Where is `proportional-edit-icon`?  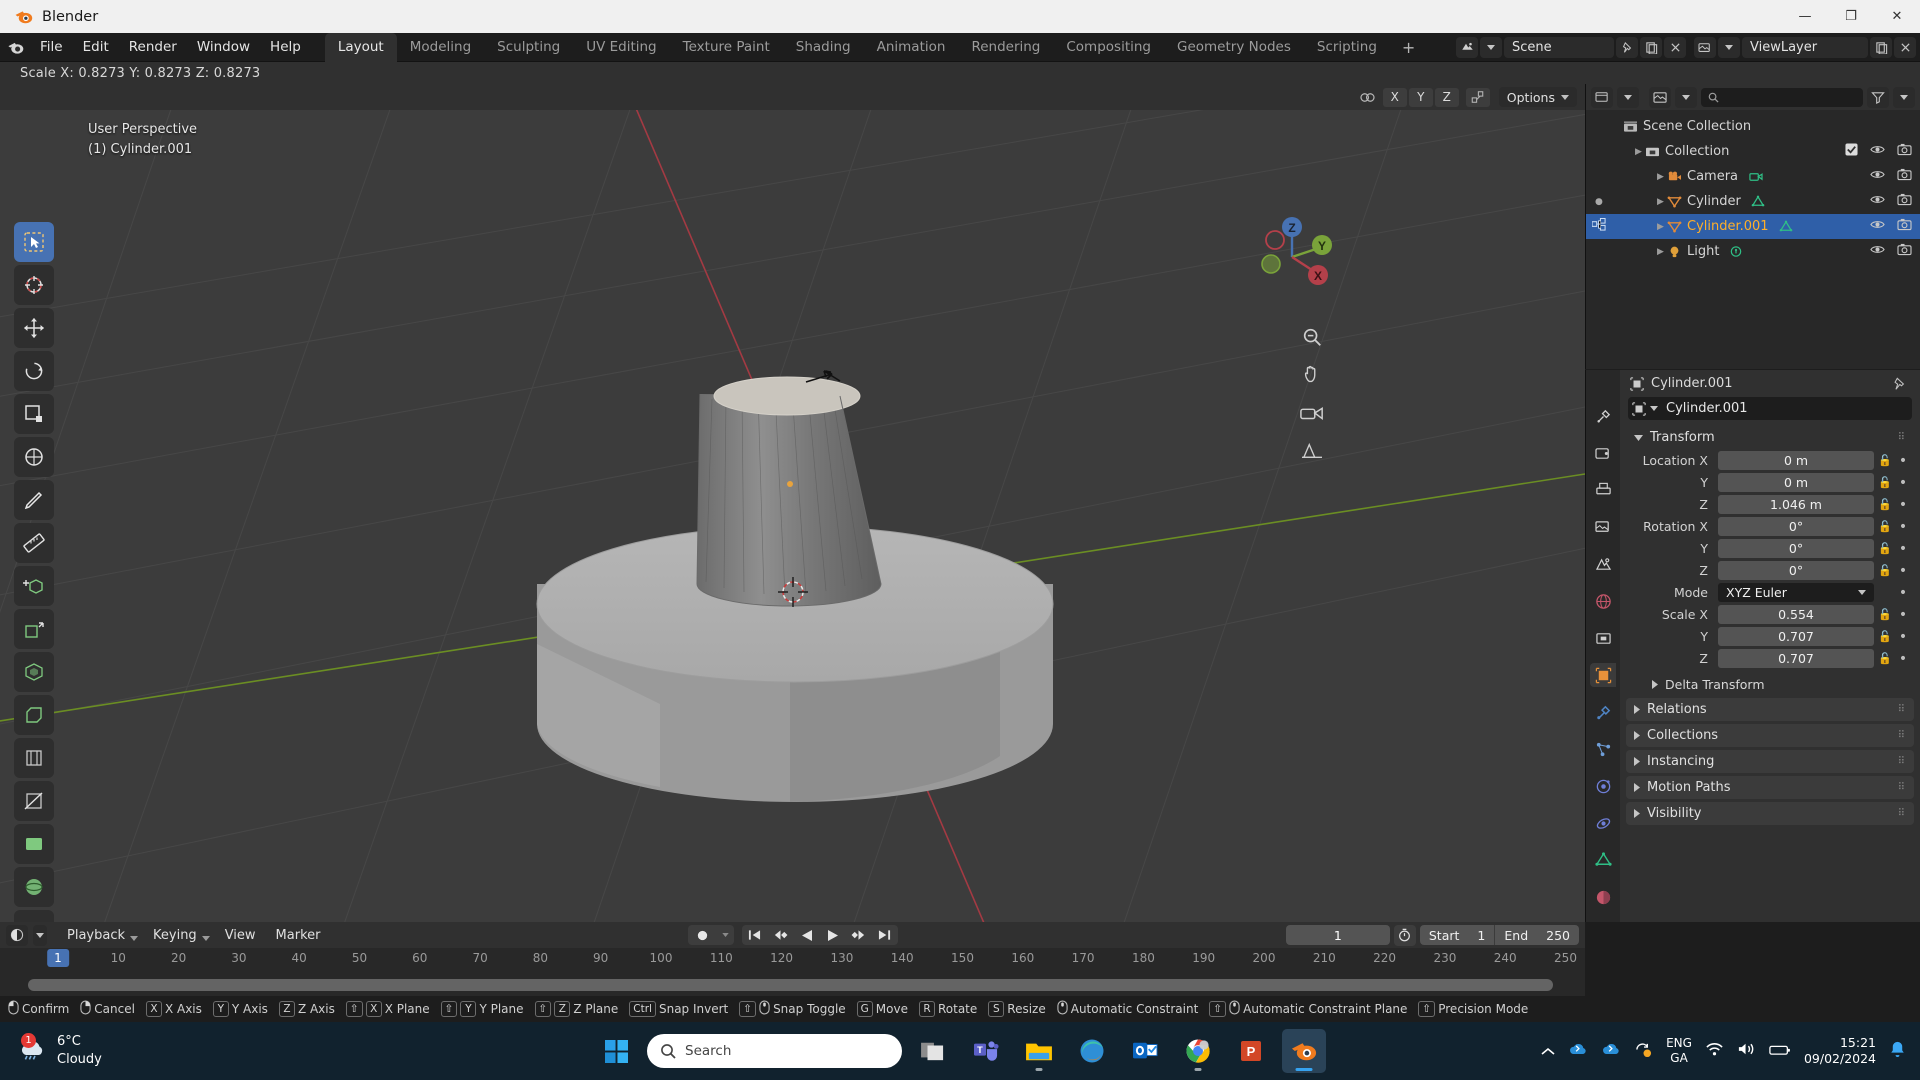 proportional-edit-icon is located at coordinates (1368, 97).